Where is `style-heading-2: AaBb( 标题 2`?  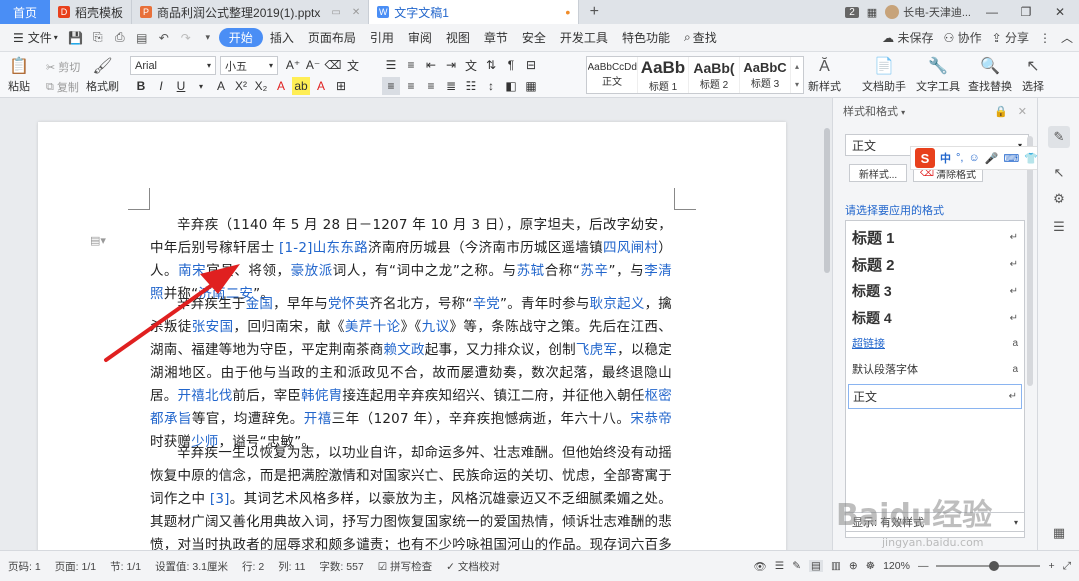
style-heading-2: AaBb( 标题 2 is located at coordinates (714, 75).